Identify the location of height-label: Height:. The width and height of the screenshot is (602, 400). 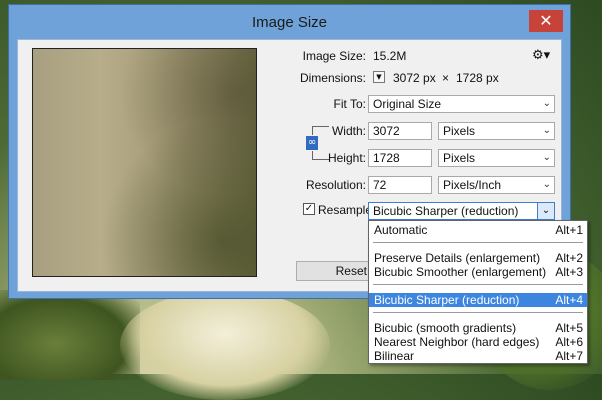
(346, 158).